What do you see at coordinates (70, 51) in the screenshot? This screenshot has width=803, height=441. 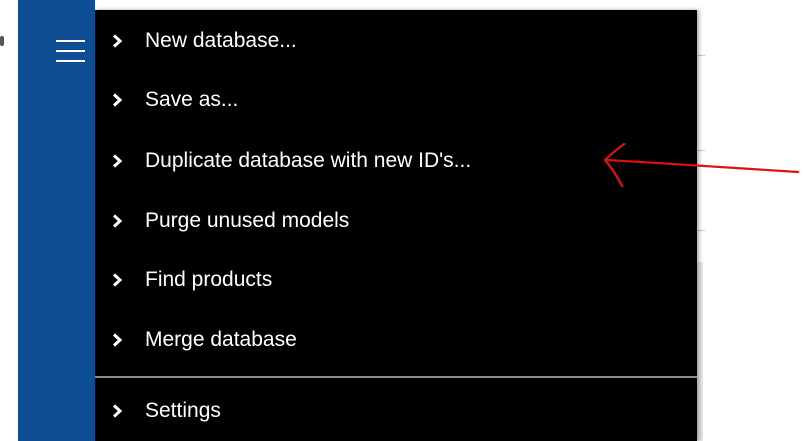 I see `hamburger-icon` at bounding box center [70, 51].